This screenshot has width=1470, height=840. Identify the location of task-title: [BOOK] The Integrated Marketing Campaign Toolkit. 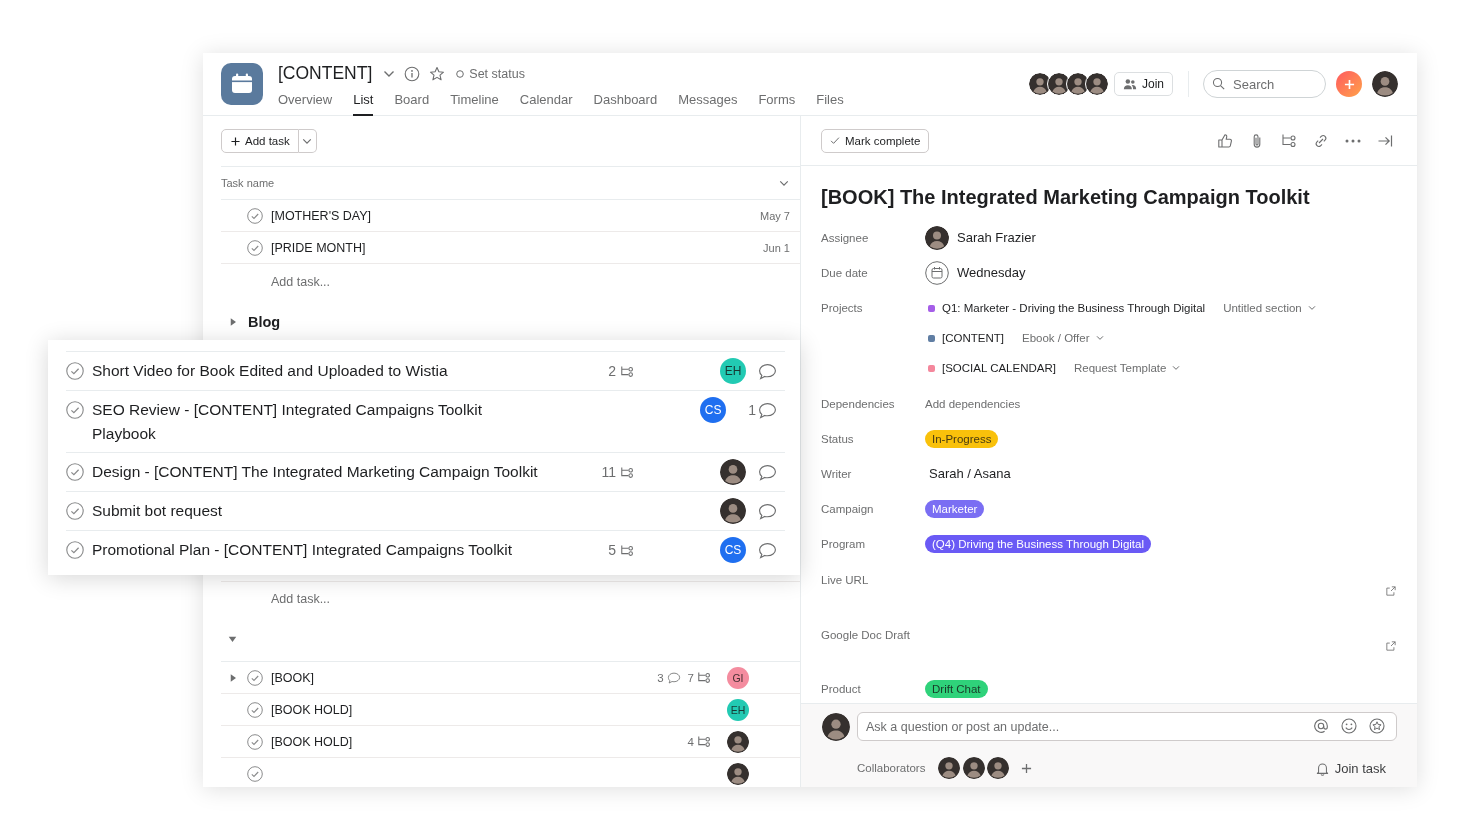
(1109, 197).